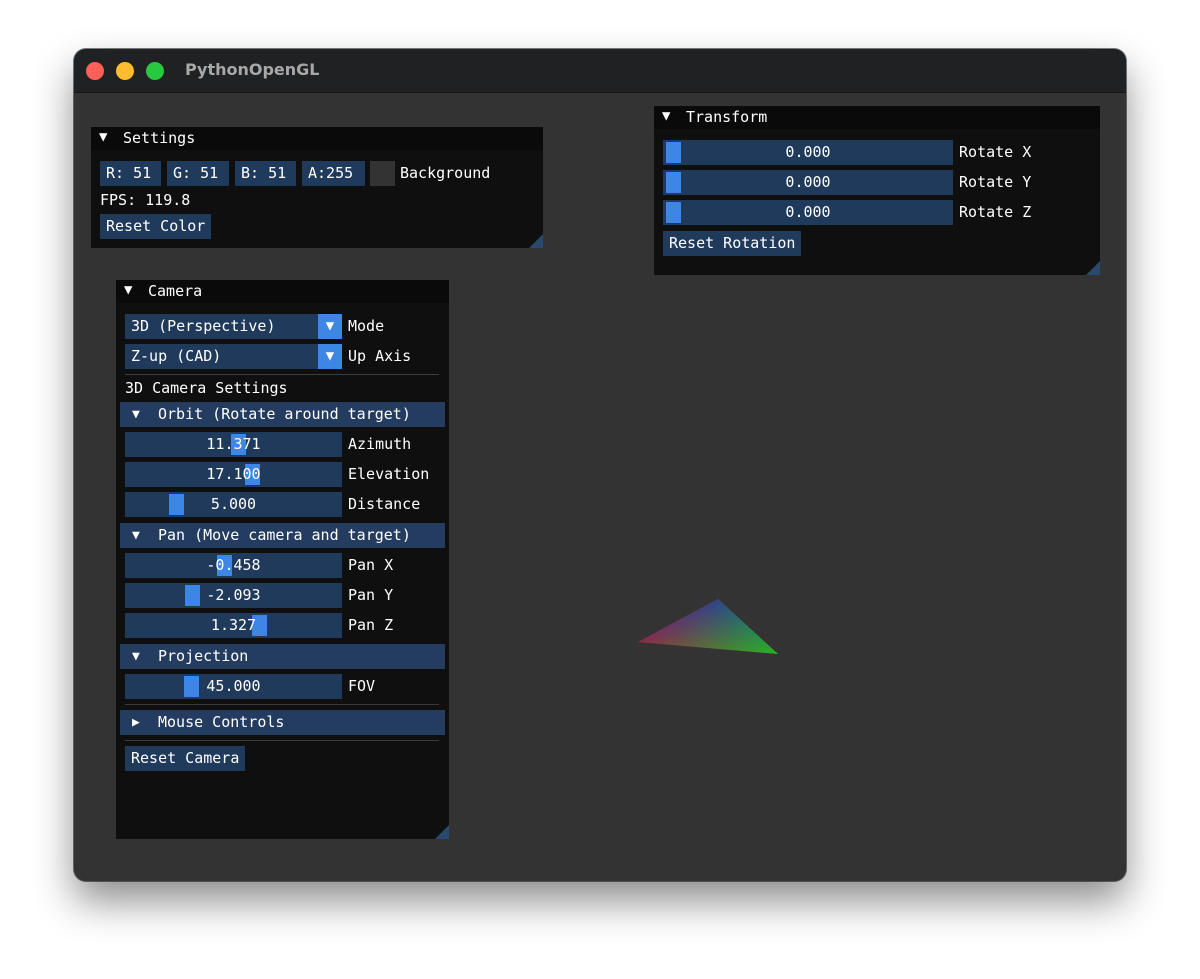 This screenshot has width=1200, height=979. I want to click on transform-panel-title: Transform, so click(727, 117).